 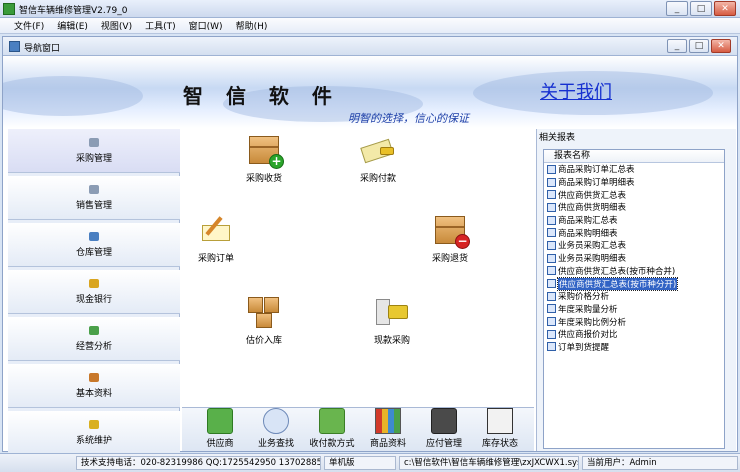 What do you see at coordinates (634, 271) in the screenshot?
I see `report-item: 供应商供货汇总表(按币种合并)` at bounding box center [634, 271].